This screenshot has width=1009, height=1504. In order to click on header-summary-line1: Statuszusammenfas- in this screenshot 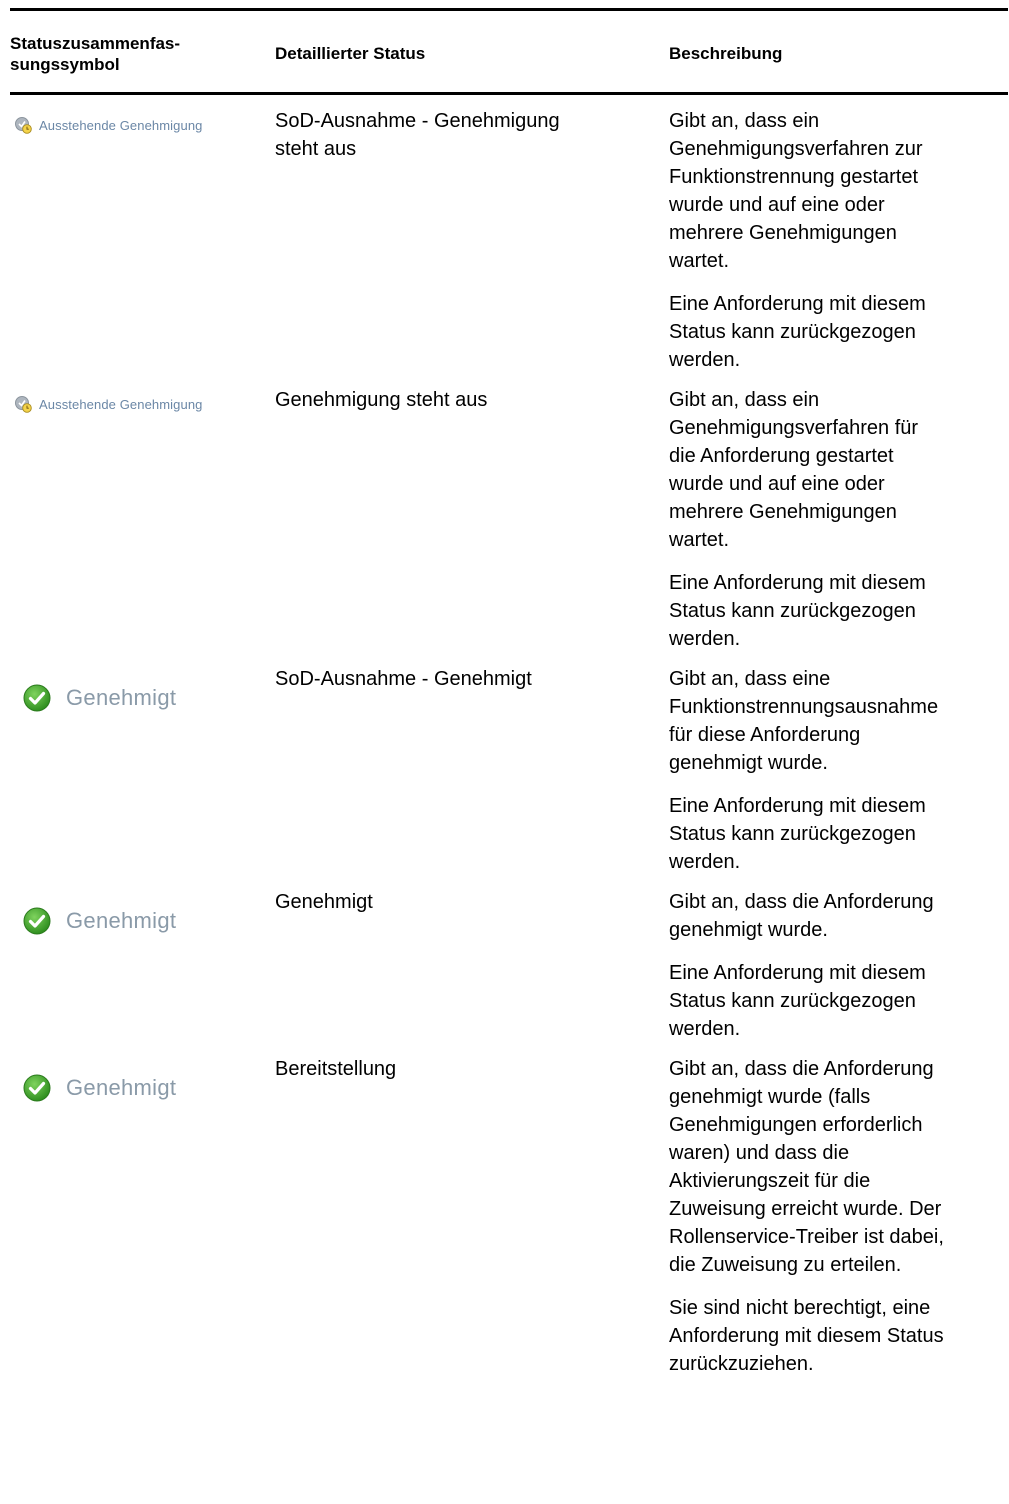, I will do `click(95, 43)`.